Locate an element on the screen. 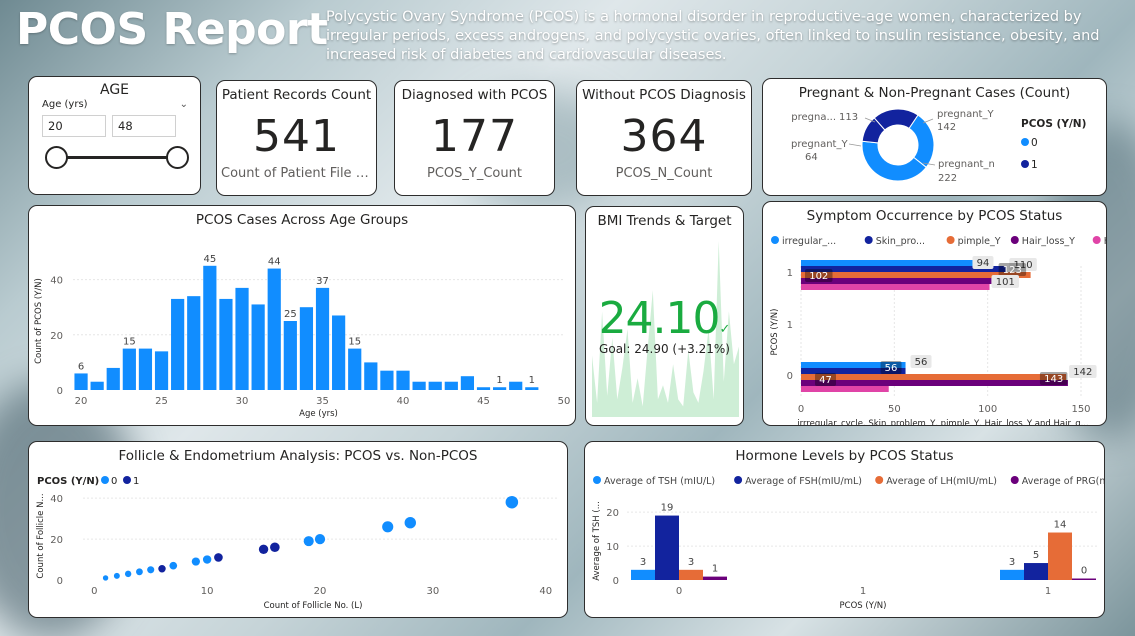 This screenshot has width=1135, height=636. slice-label: pregnant_n is located at coordinates (966, 164).